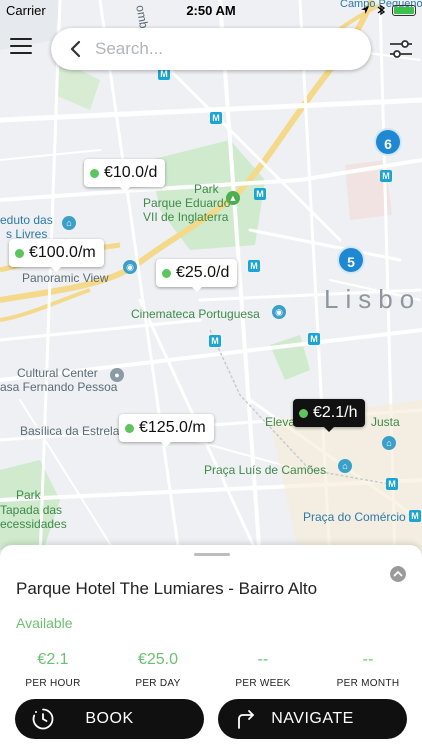  I want to click on status-indicators, so click(388, 10).